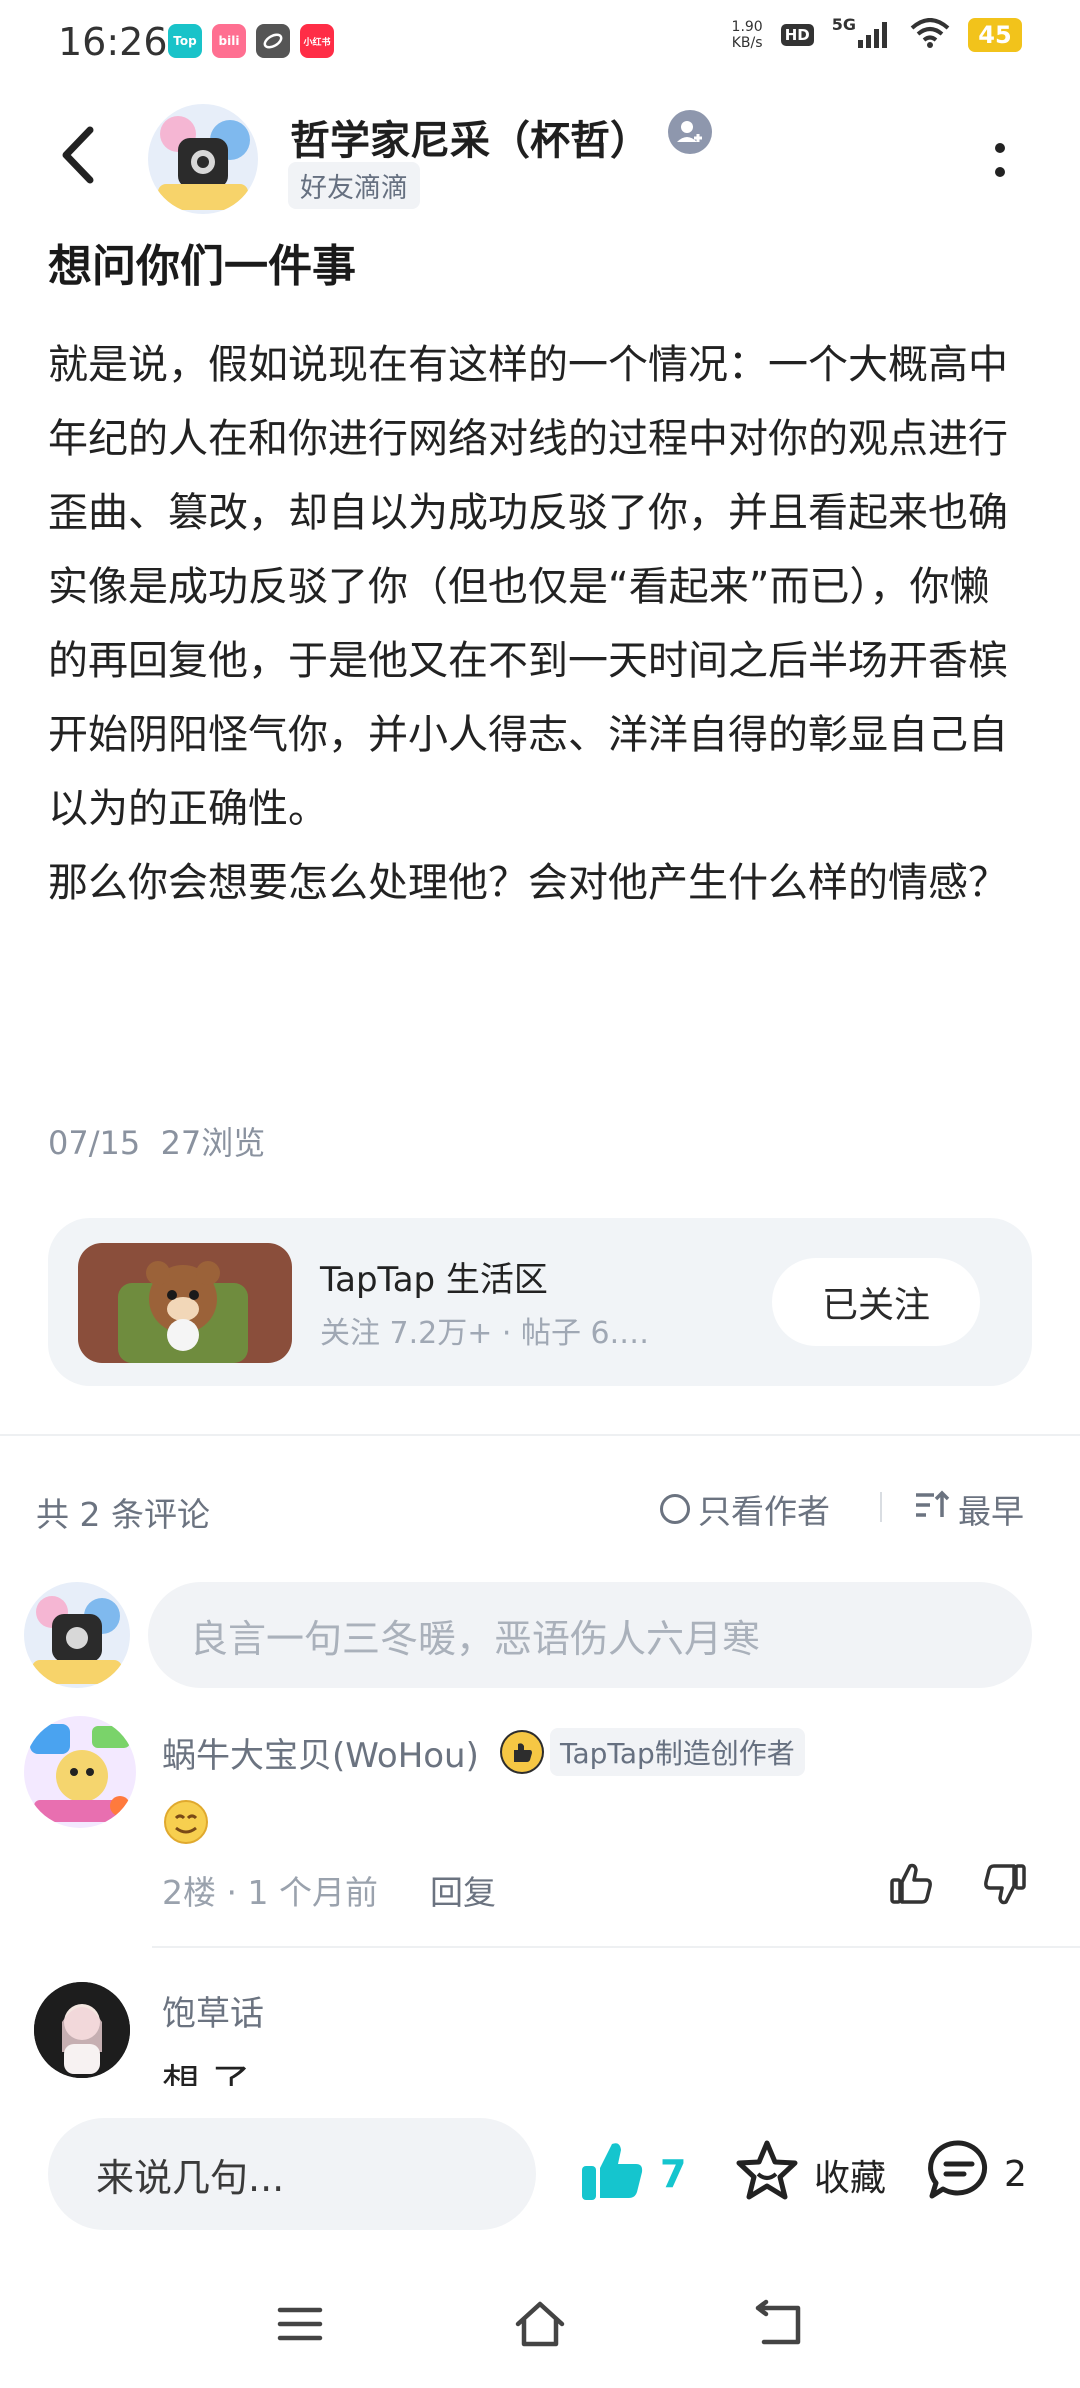 Image resolution: width=1080 pixels, height=2388 pixels. What do you see at coordinates (1000, 160) in the screenshot?
I see `more-options-icon` at bounding box center [1000, 160].